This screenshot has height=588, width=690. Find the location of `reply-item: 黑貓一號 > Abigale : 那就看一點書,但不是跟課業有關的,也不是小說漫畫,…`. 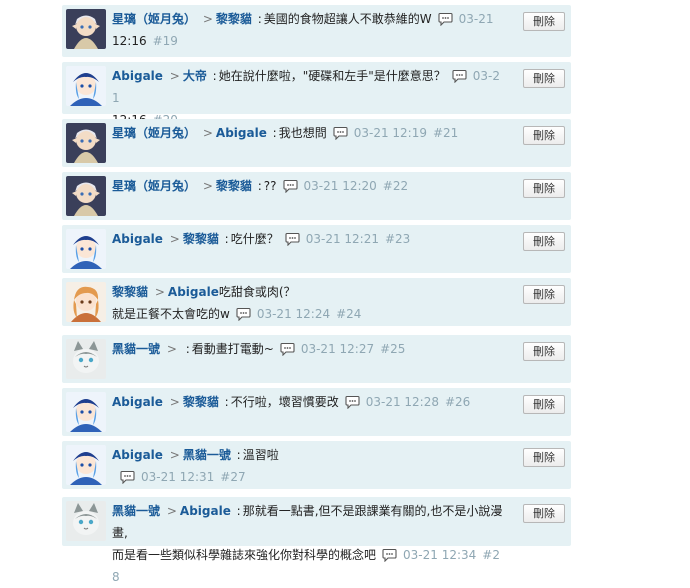

reply-item: 黑貓一號 > Abigale : 那就看一點書,但不是跟課業有關的,也不是小說漫畫,… is located at coordinates (316, 540).